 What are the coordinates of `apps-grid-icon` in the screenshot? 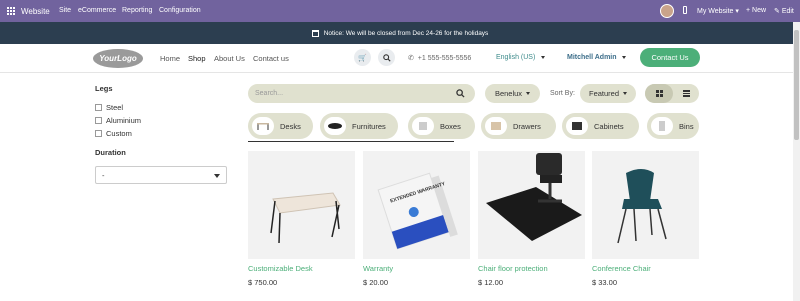 It's located at (11, 11).